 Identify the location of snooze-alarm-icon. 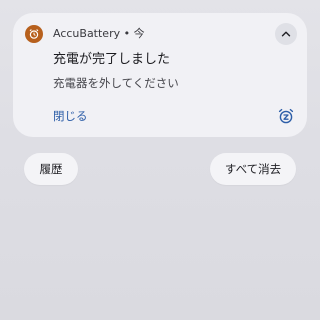
(286, 116).